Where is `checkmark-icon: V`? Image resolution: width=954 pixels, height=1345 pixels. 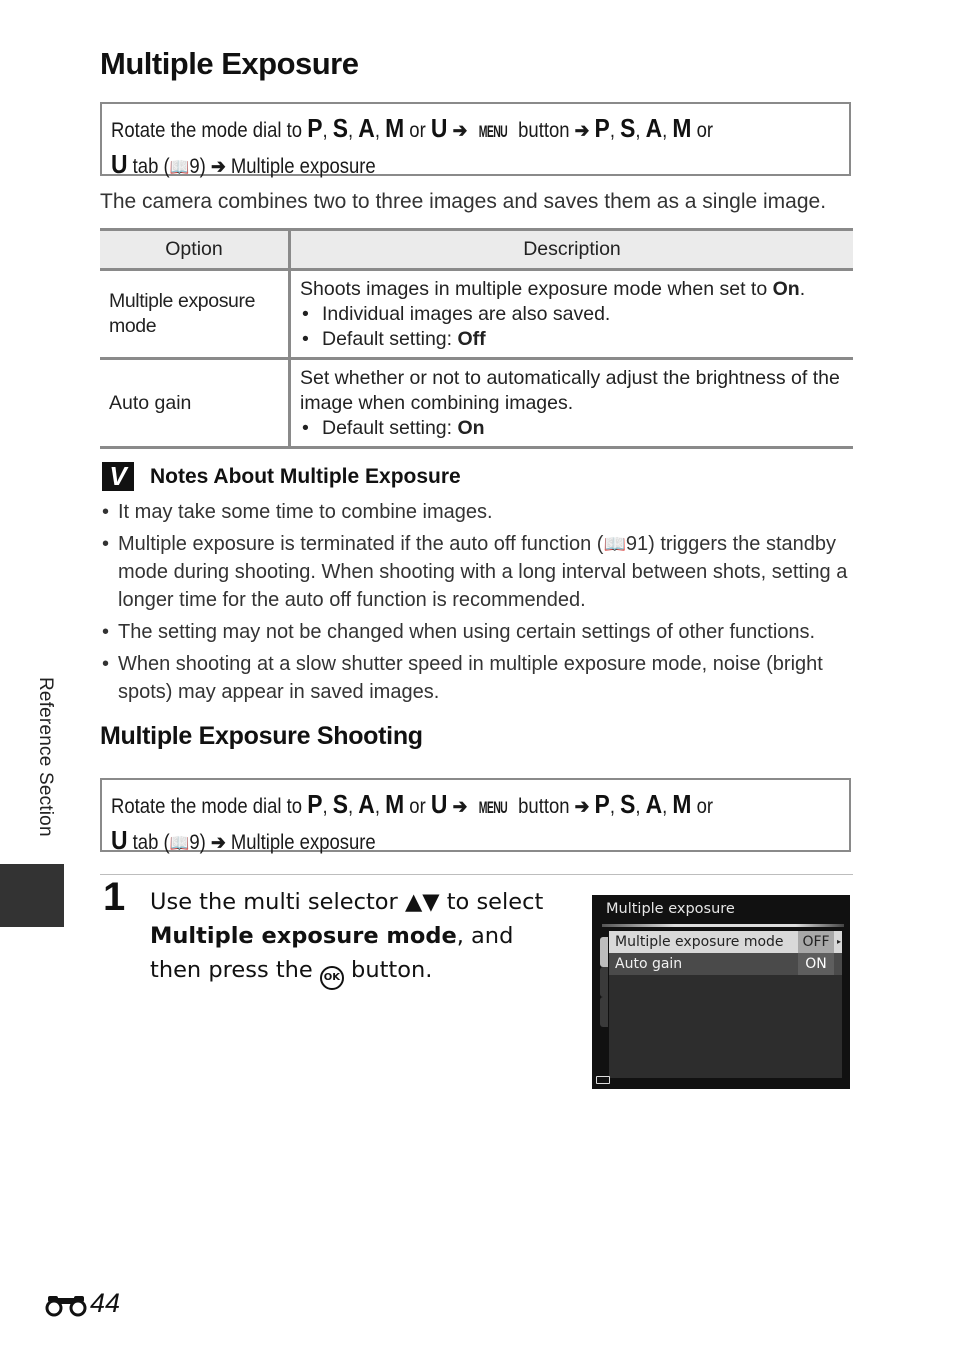
checkmark-icon: V is located at coordinates (118, 476).